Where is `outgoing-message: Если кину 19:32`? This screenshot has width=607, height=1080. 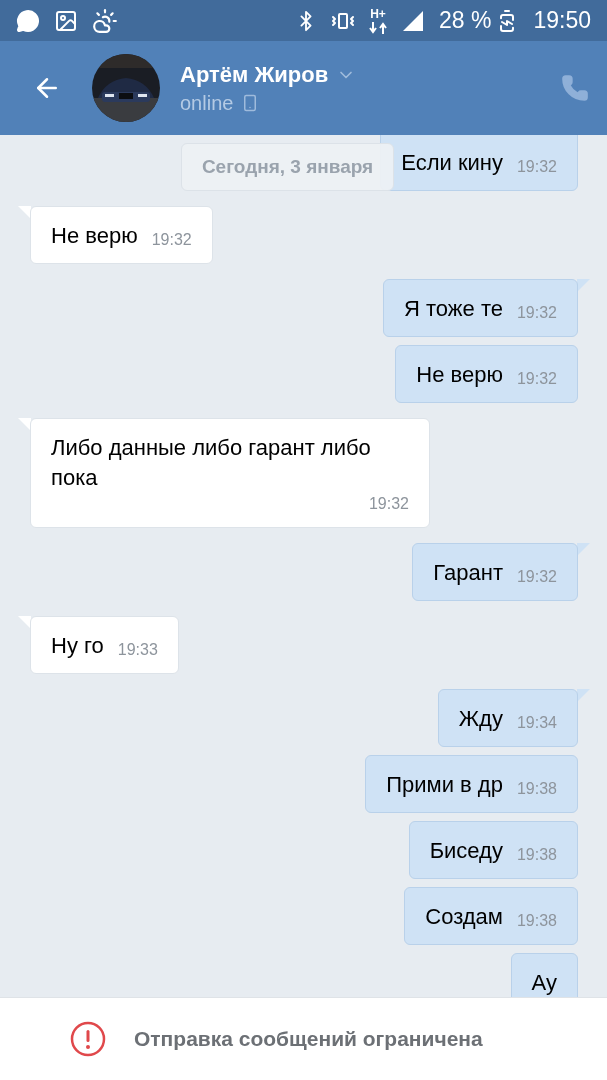 outgoing-message: Если кину 19:32 is located at coordinates (479, 163).